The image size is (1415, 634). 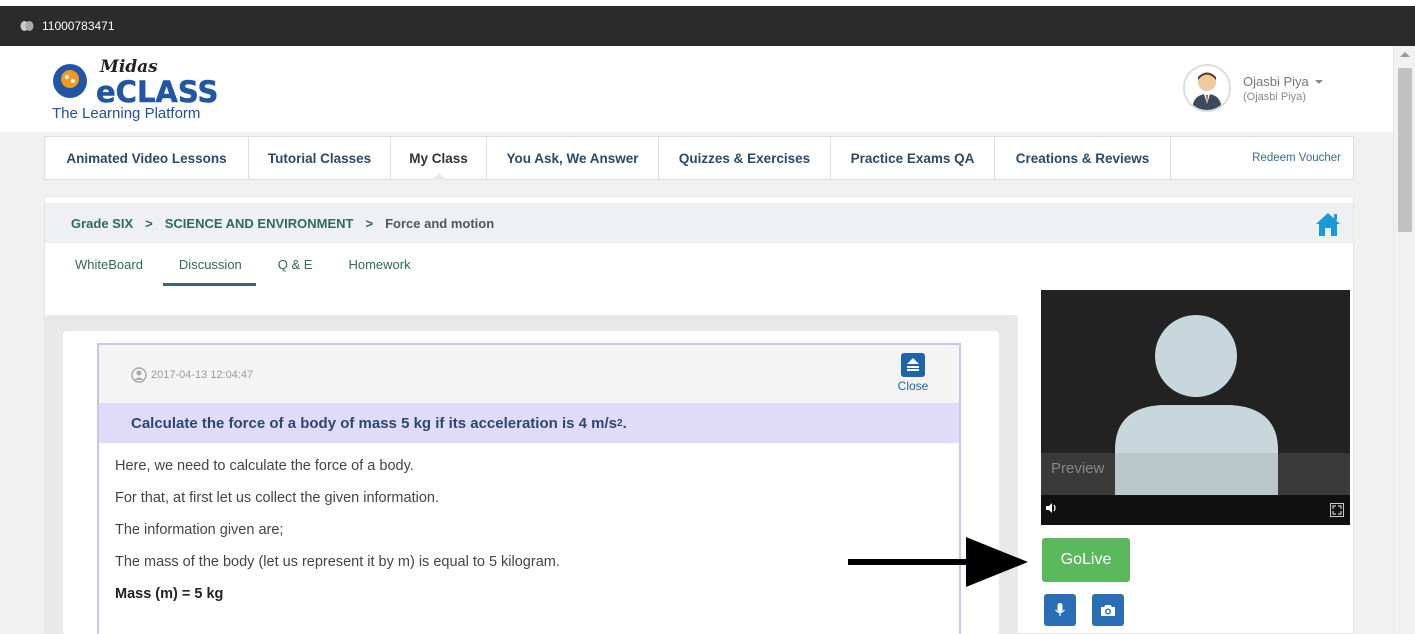 What do you see at coordinates (78, 26) in the screenshot?
I see `session-id: 11000783471` at bounding box center [78, 26].